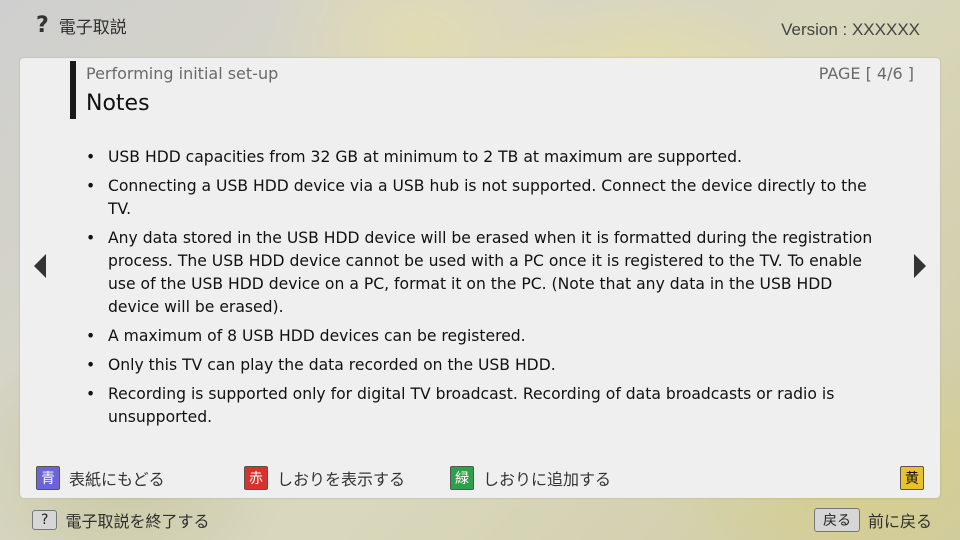  What do you see at coordinates (92, 28) in the screenshot?
I see `help-title: 電子取説` at bounding box center [92, 28].